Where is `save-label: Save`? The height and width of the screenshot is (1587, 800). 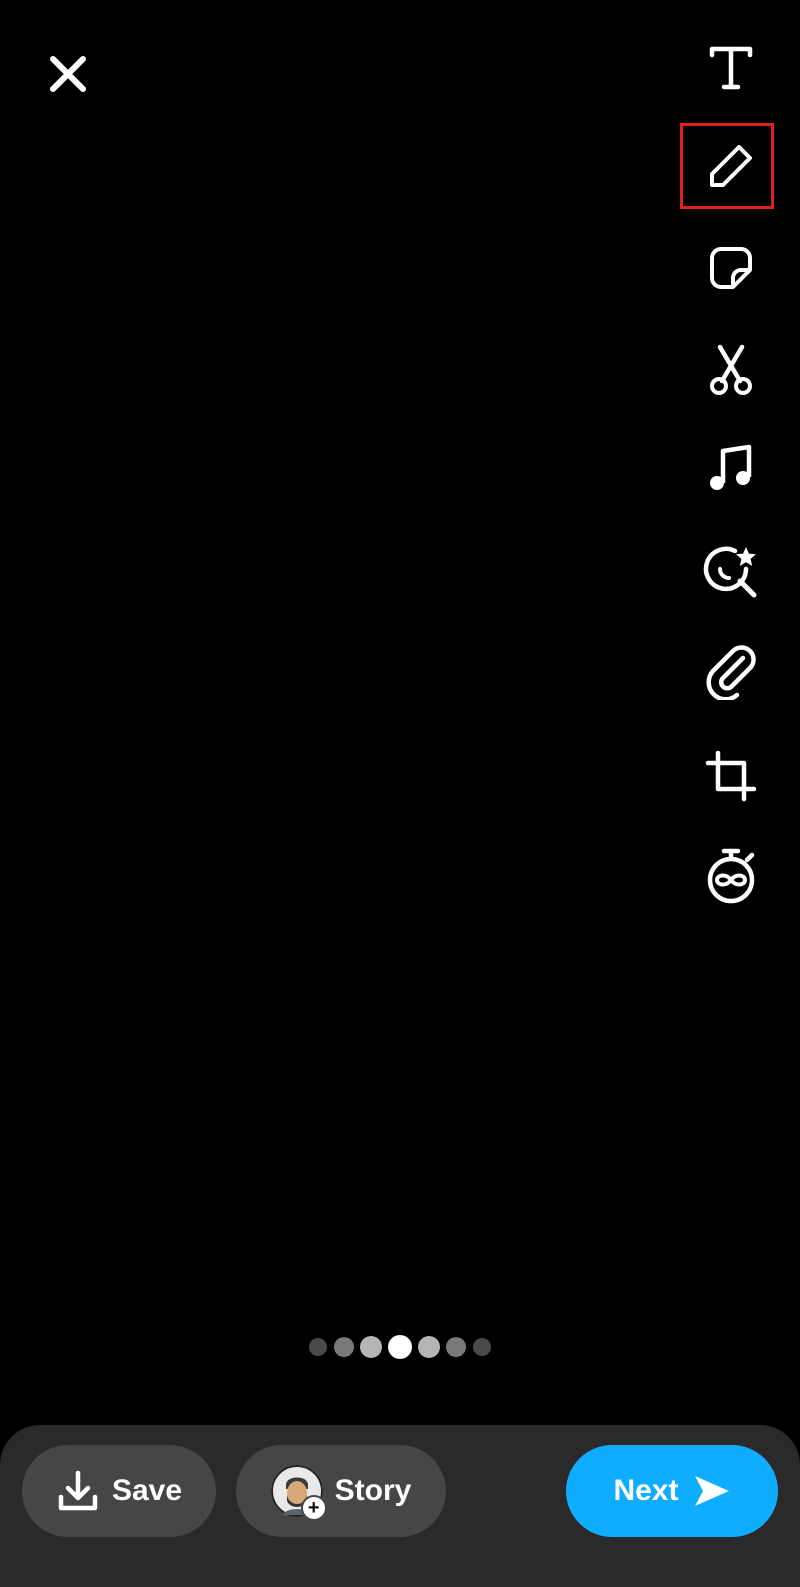 save-label: Save is located at coordinates (147, 1490).